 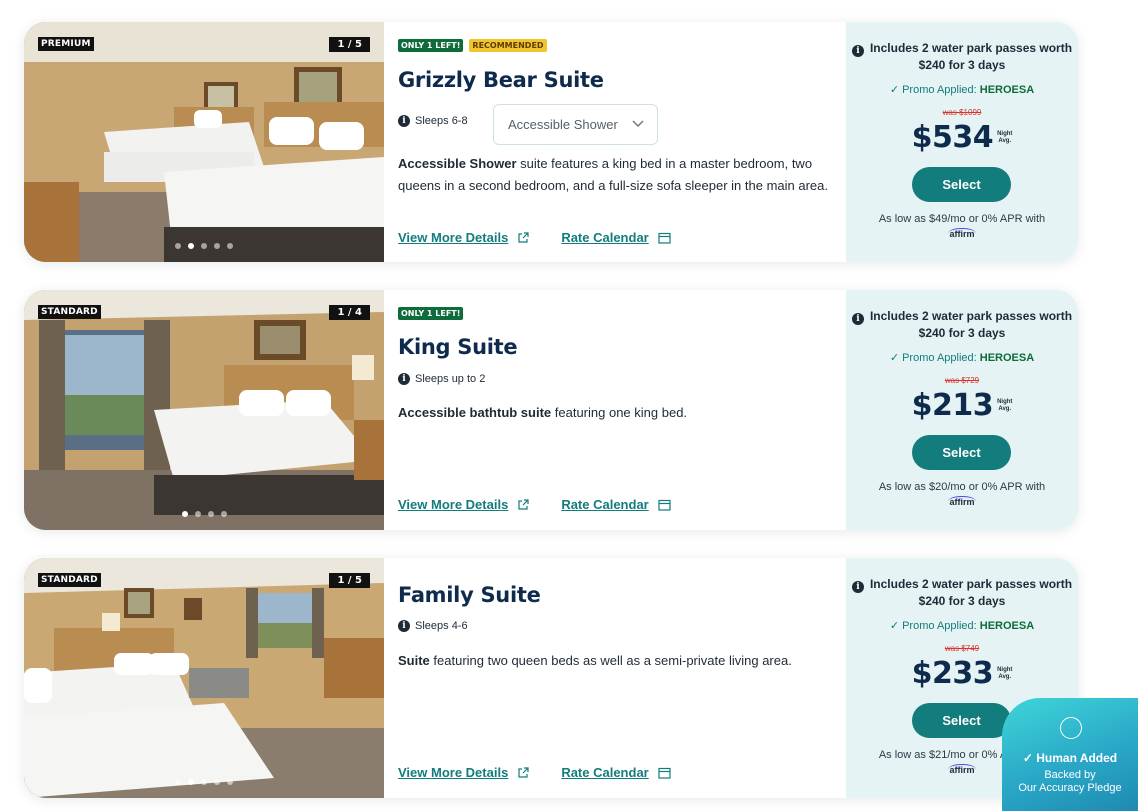 What do you see at coordinates (458, 347) in the screenshot?
I see `suite-title: King Suite` at bounding box center [458, 347].